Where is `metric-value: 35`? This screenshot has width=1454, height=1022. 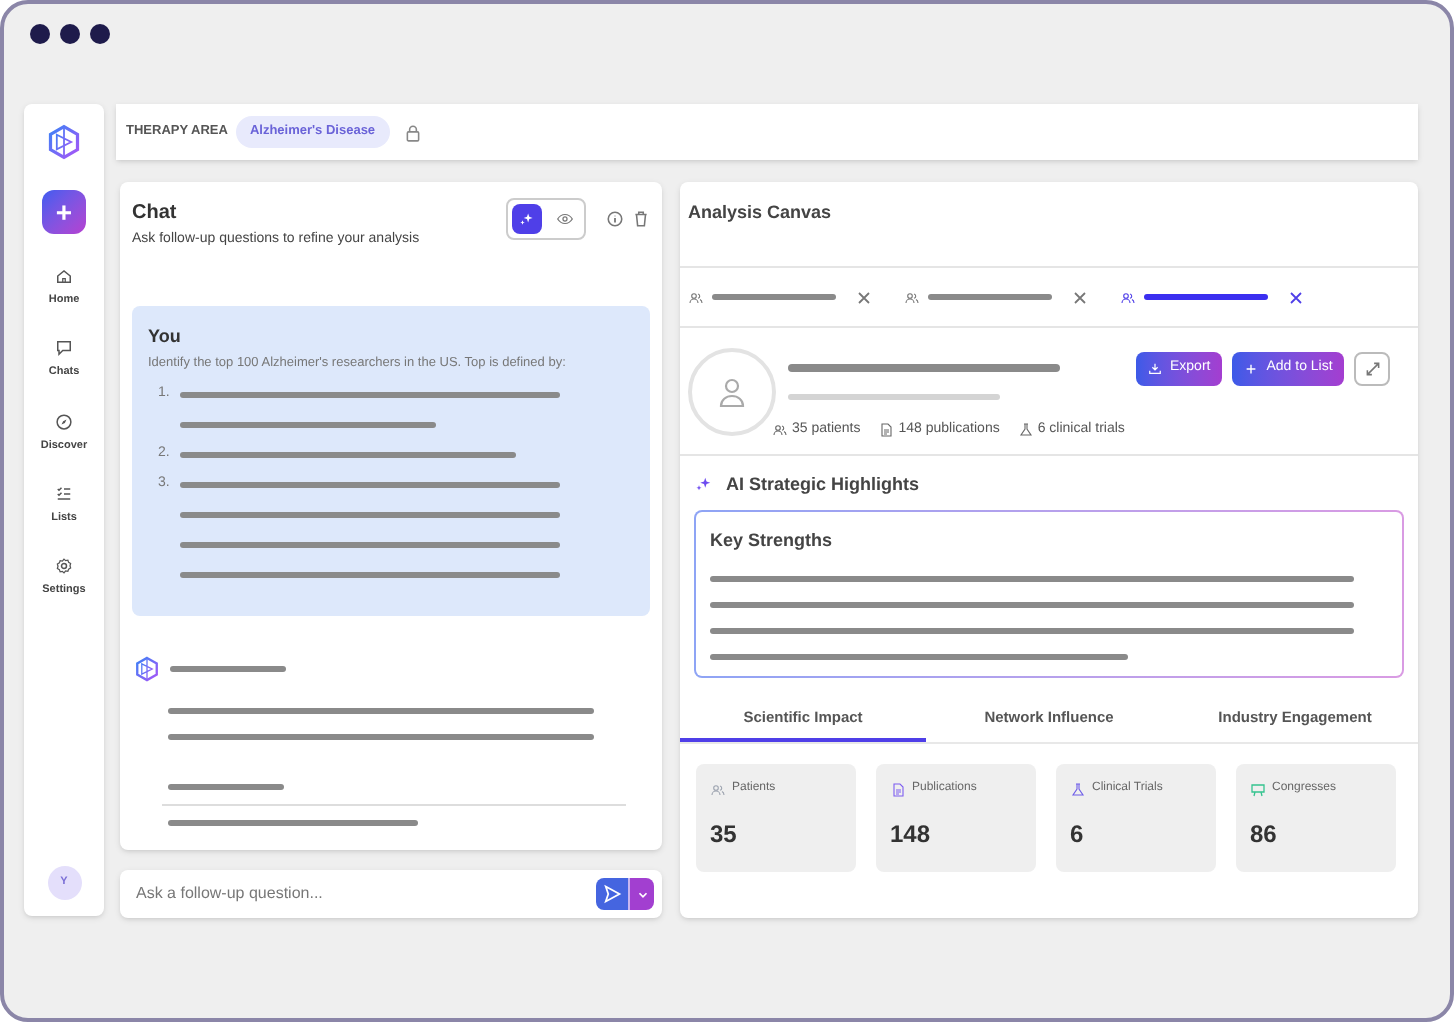
metric-value: 35 is located at coordinates (724, 835).